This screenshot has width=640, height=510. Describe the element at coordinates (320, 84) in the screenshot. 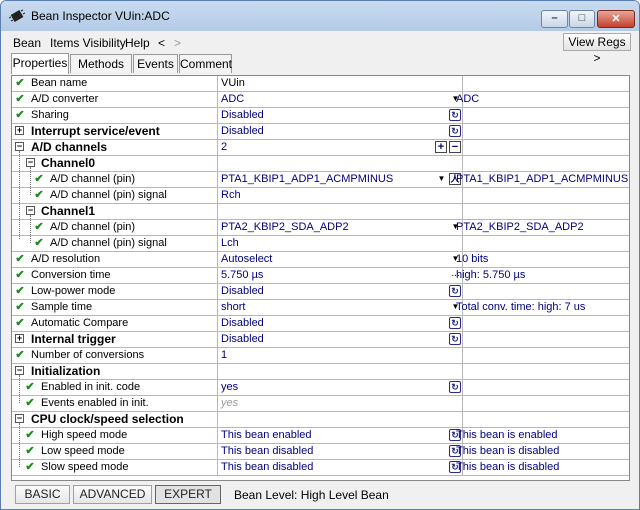

I see `table-row: ✔ Bean name VUin` at that location.